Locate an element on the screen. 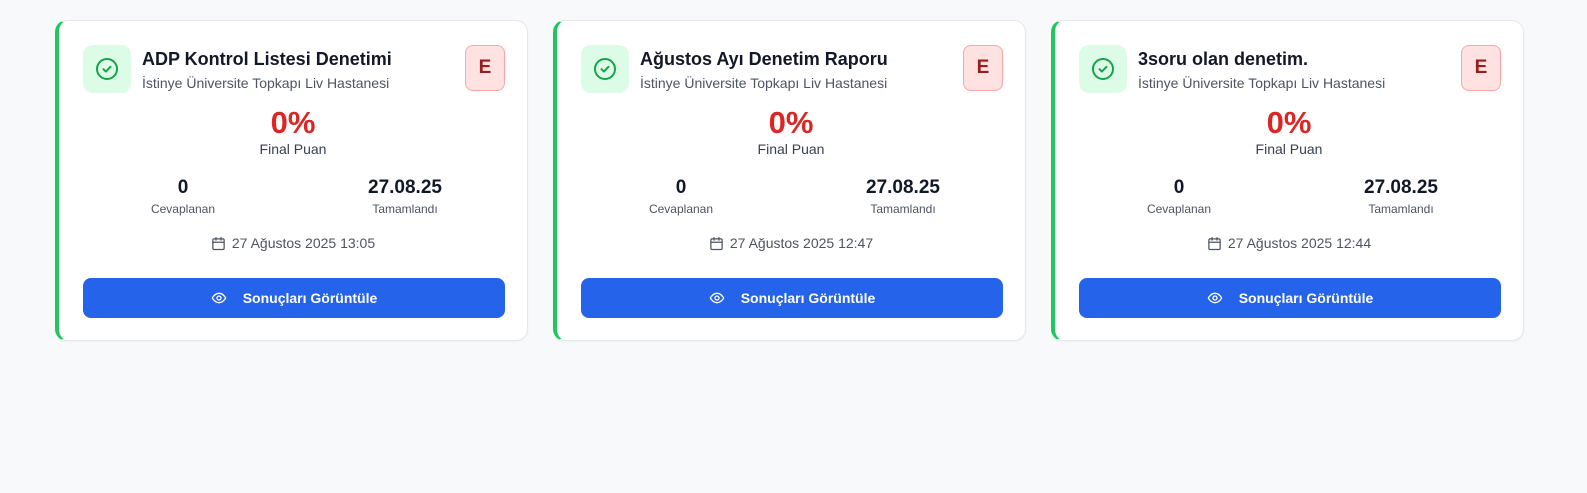 Image resolution: width=1587 pixels, height=493 pixels. audit-datetime: 27 Ağustos 2025 12:47 is located at coordinates (801, 243).